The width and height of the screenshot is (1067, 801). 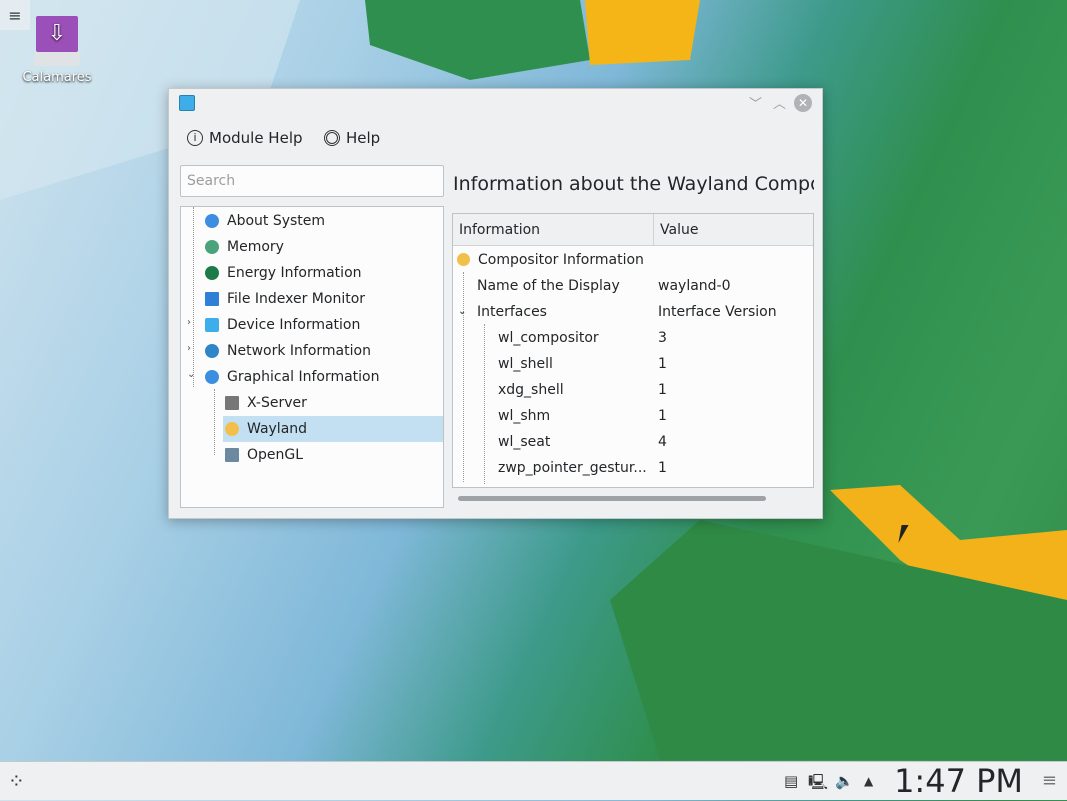 I want to click on tree-item-energy: Energy Information, so click(x=283, y=273).